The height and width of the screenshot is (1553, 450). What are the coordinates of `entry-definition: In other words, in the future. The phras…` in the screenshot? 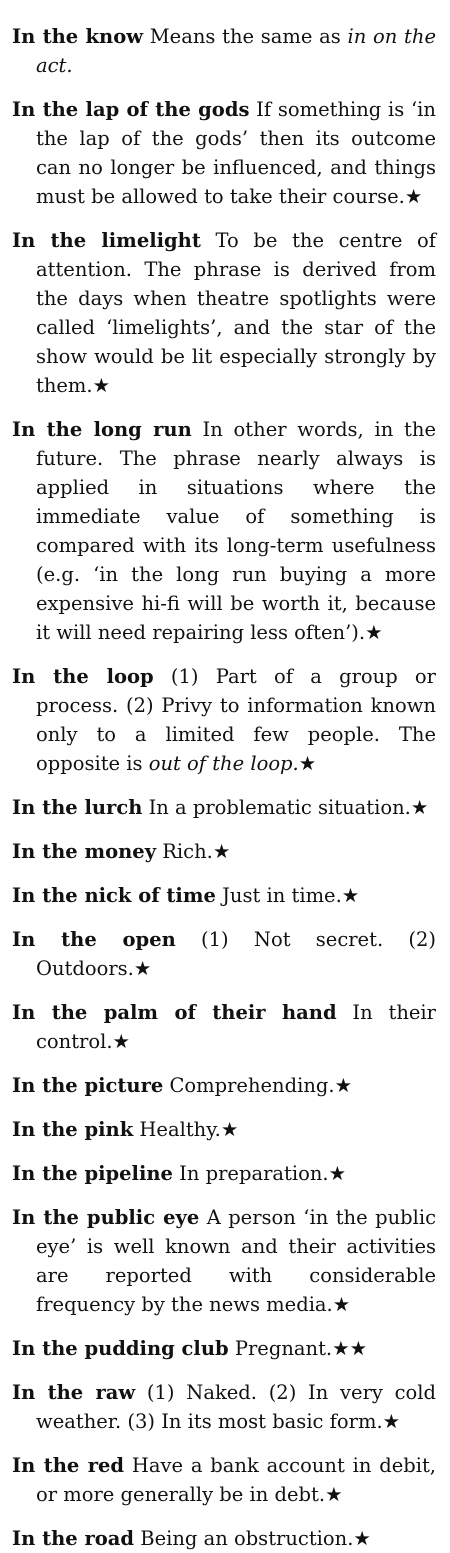 It's located at (236, 531).